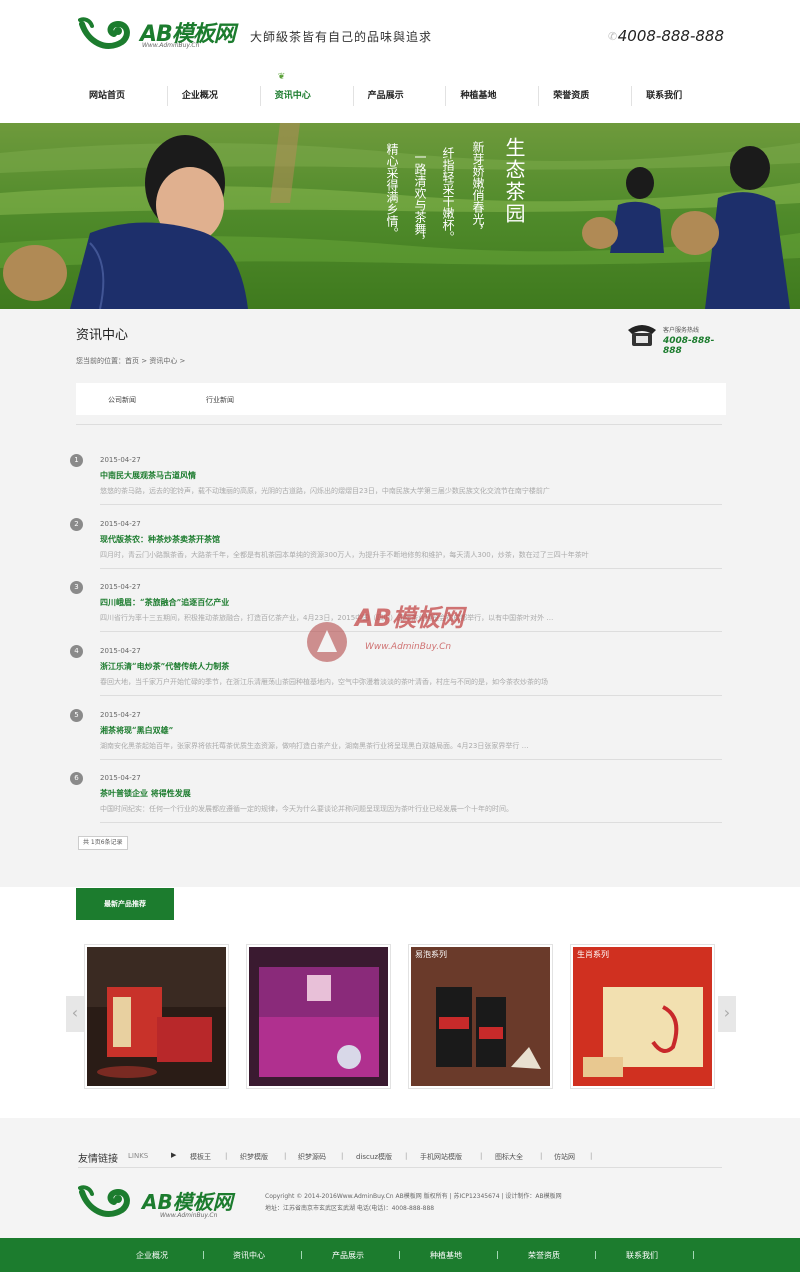 This screenshot has width=800, height=1272. Describe the element at coordinates (493, 95) in the screenshot. I see `nav-item-base: 种植基地` at that location.